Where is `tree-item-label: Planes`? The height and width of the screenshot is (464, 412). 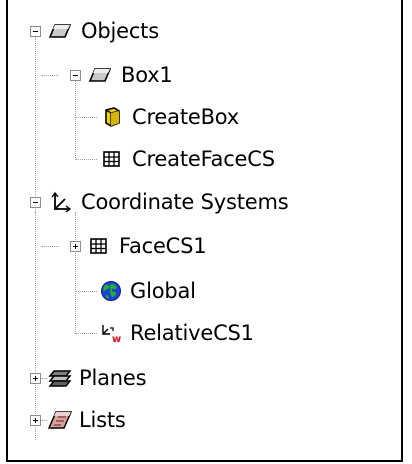 tree-item-label: Planes is located at coordinates (113, 378).